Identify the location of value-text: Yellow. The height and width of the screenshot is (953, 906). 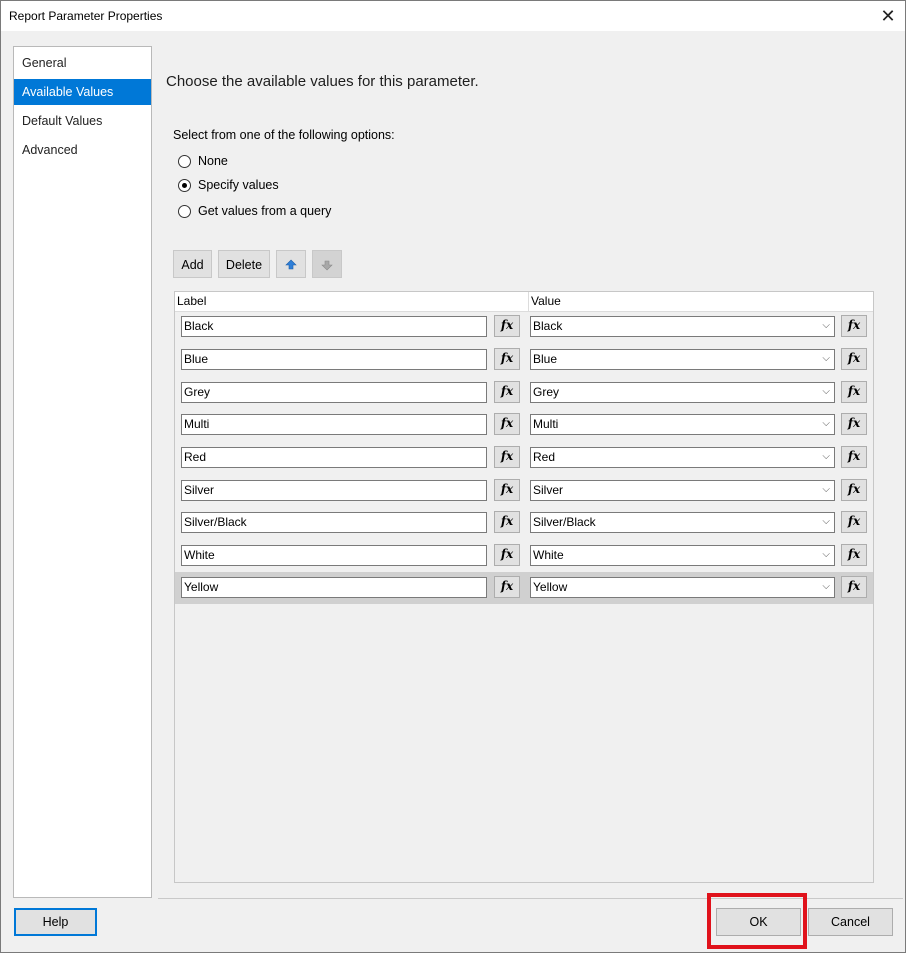
(550, 587).